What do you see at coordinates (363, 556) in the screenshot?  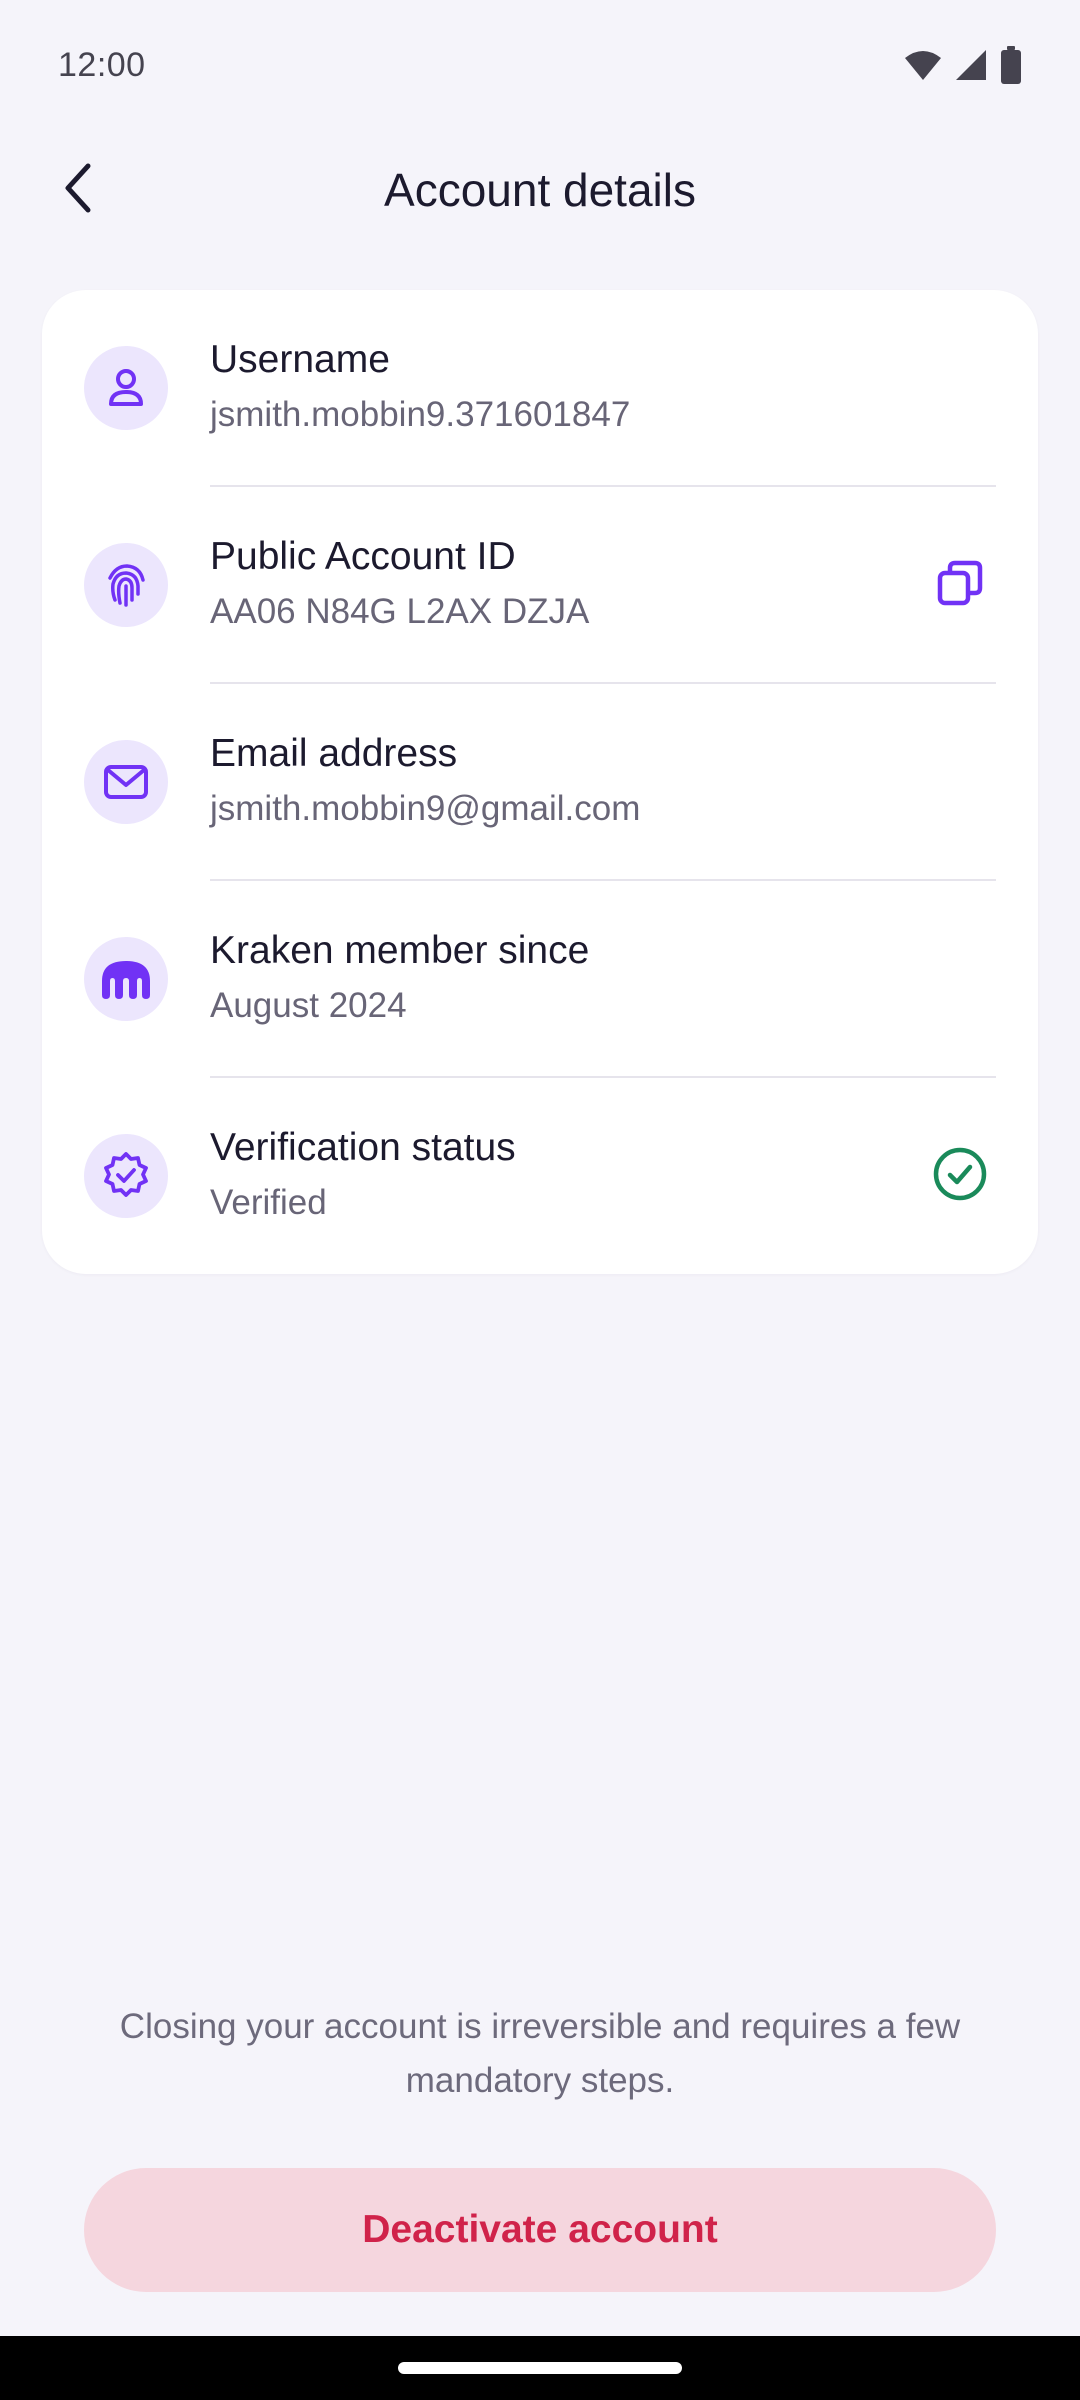 I see `detail-label: Public Account ID` at bounding box center [363, 556].